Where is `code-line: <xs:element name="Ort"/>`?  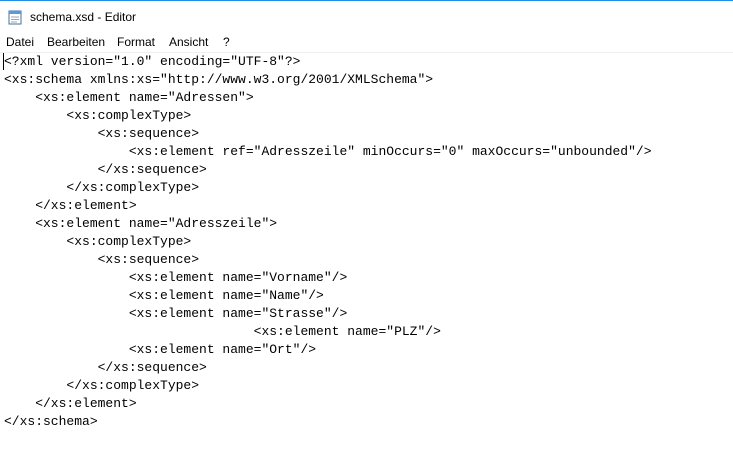 code-line: <xs:element name="Ort"/> is located at coordinates (160, 349).